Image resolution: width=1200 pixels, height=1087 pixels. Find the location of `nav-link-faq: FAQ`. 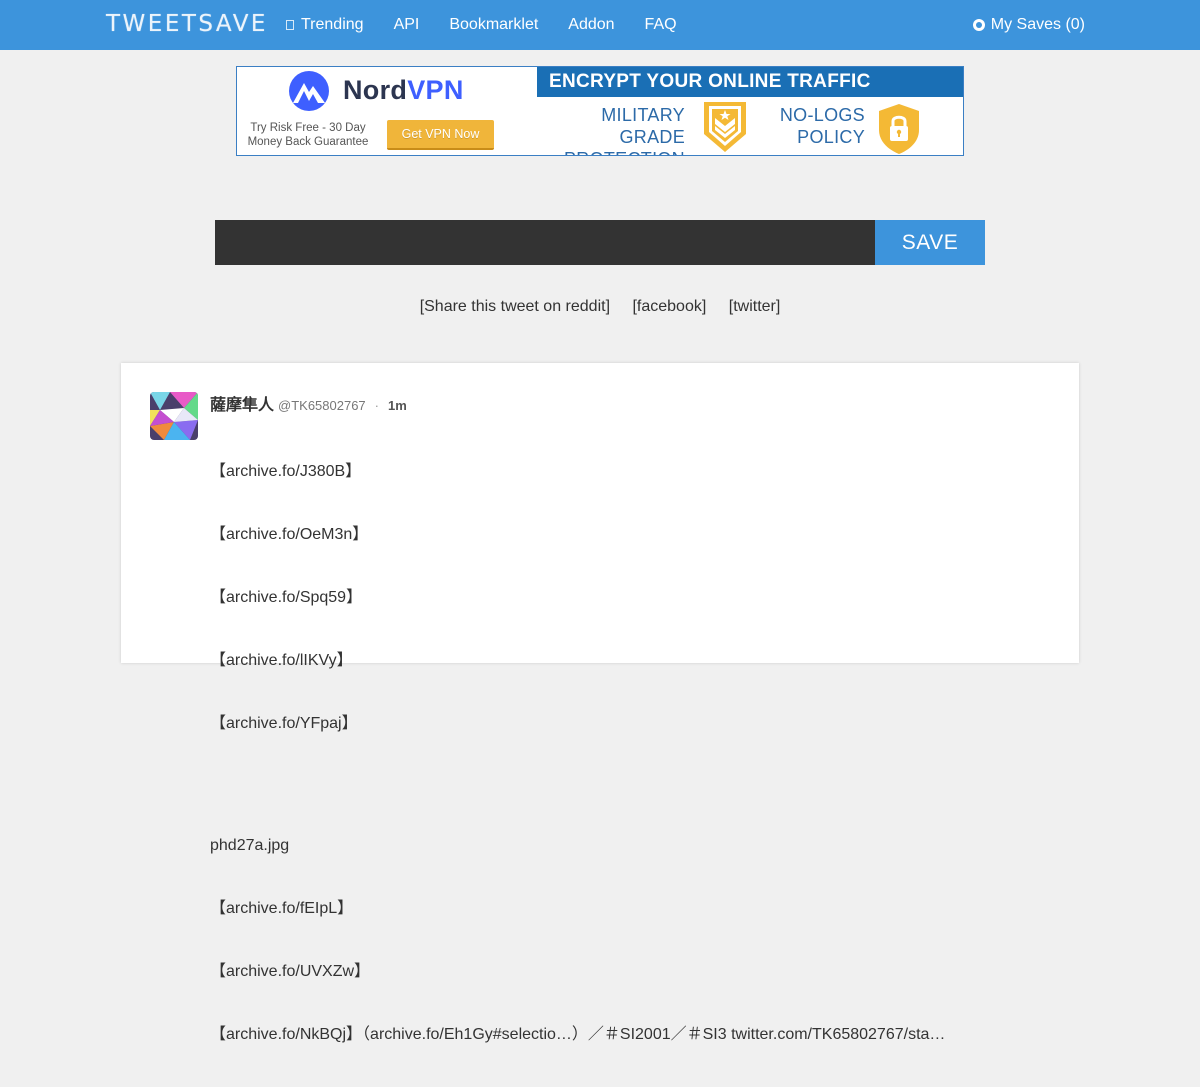

nav-link-faq: FAQ is located at coordinates (661, 25).